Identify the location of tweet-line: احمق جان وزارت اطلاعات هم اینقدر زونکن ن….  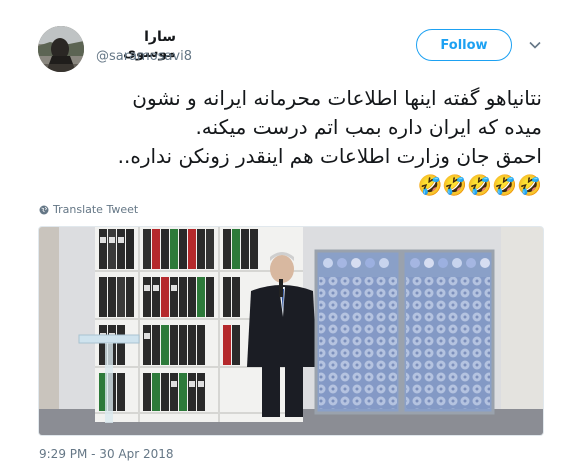
(329, 156).